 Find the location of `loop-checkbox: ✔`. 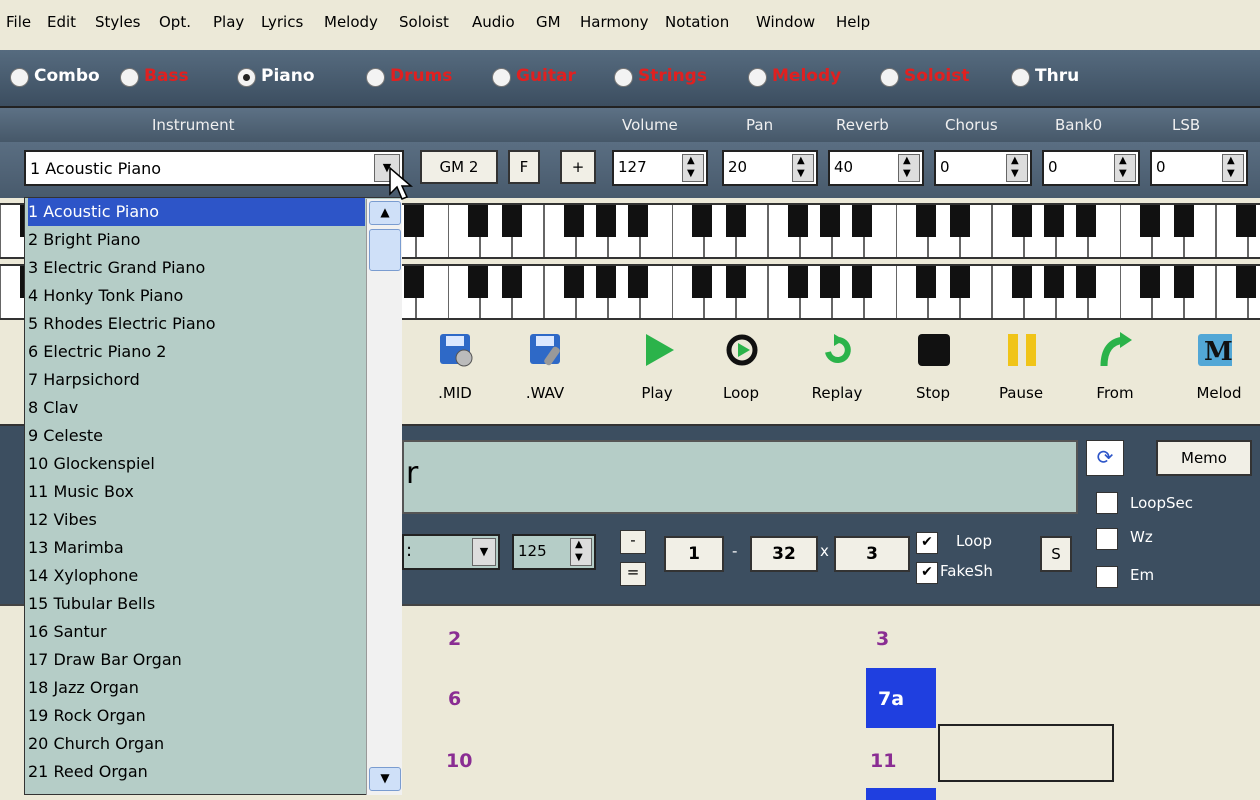

loop-checkbox: ✔ is located at coordinates (927, 543).